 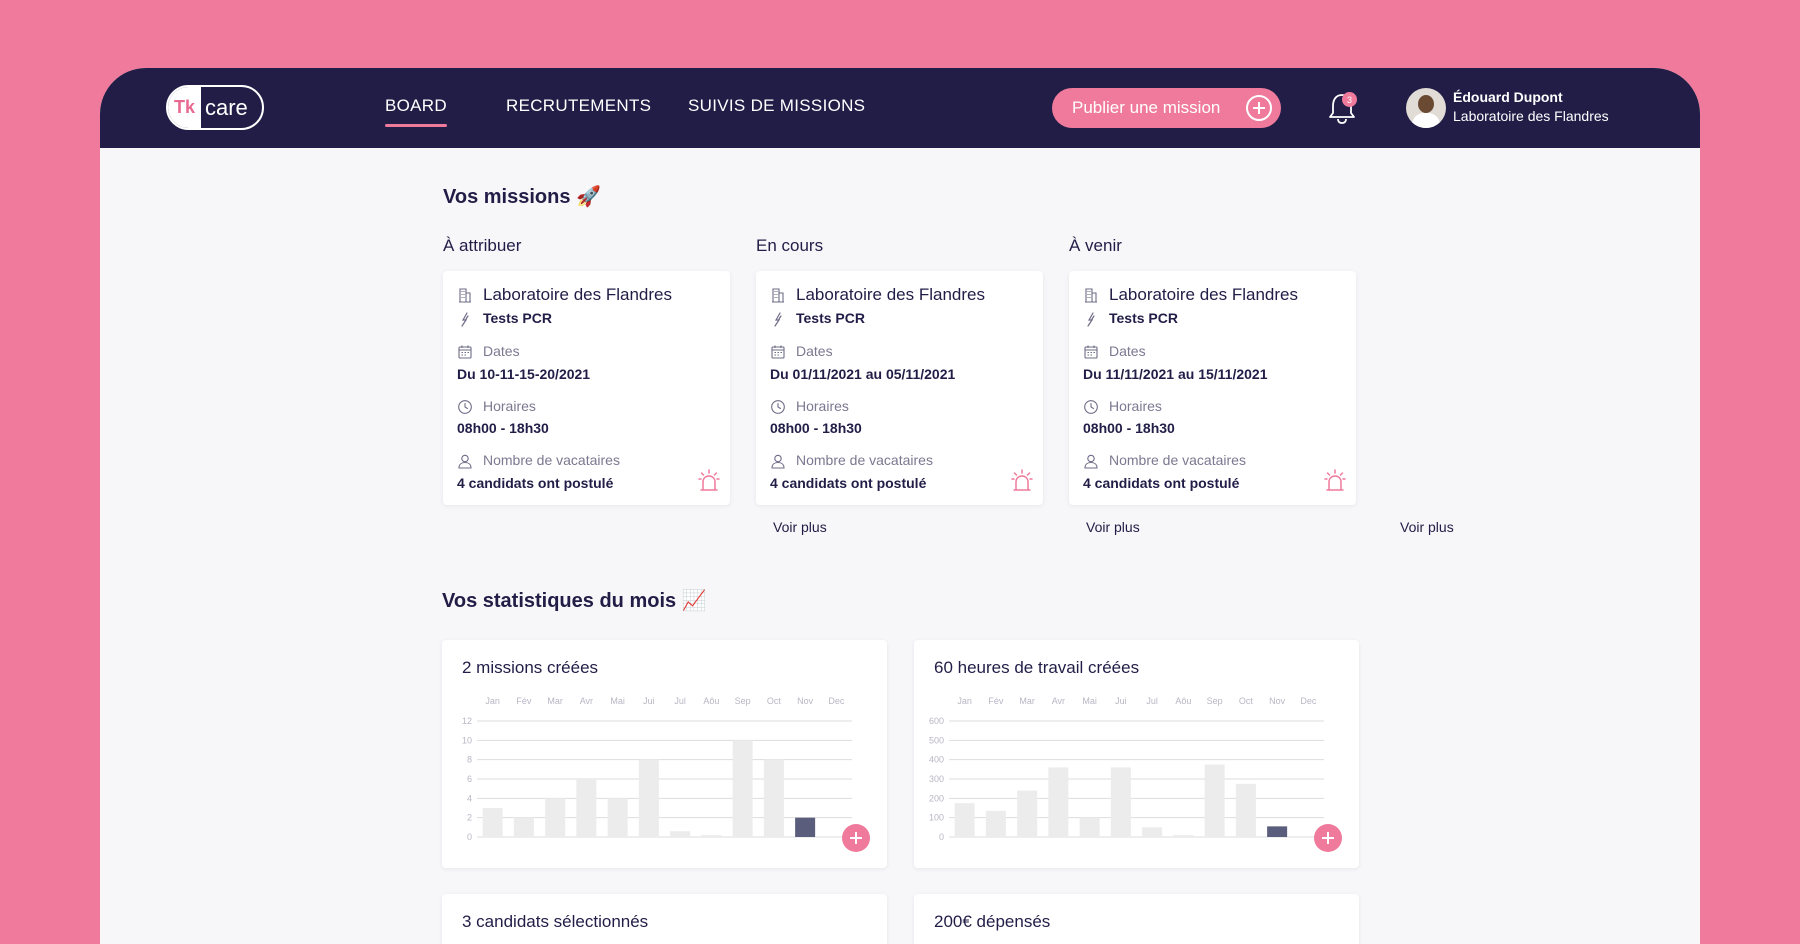 I want to click on tab-recrutements: RECRUTEMENTS, so click(x=578, y=106).